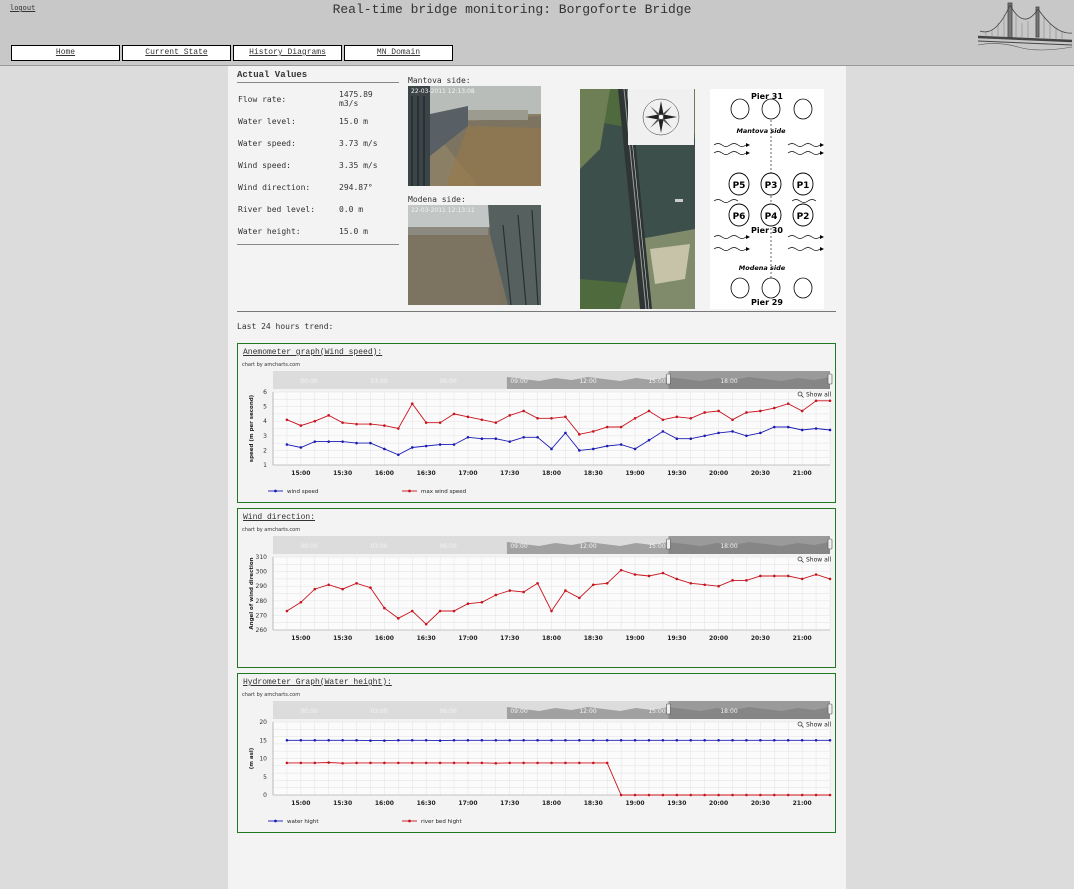 The height and width of the screenshot is (889, 1074). I want to click on nav-history-diagrams-button: History Diagrams, so click(287, 53).